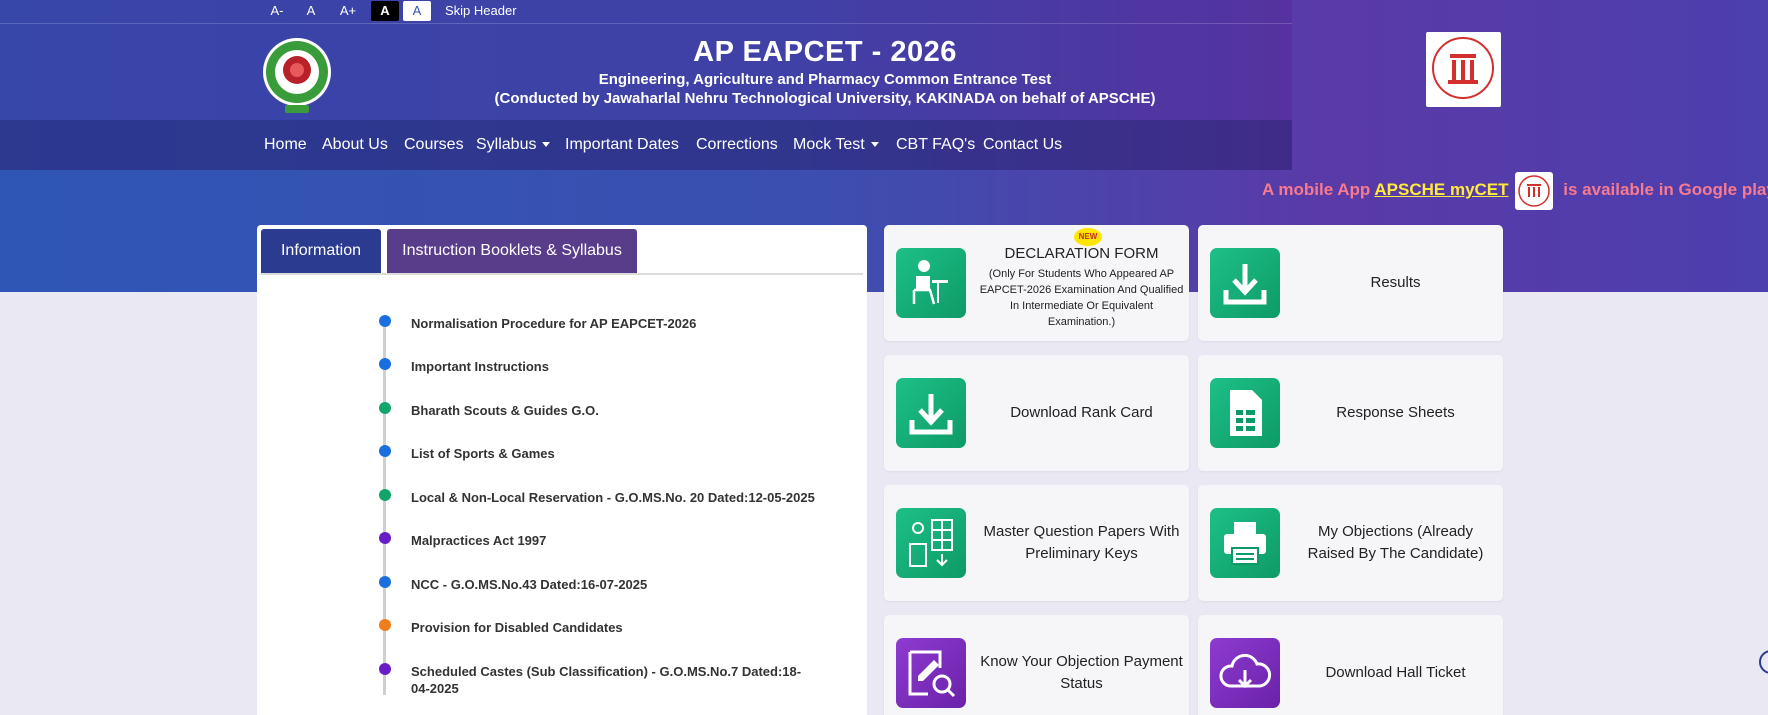  What do you see at coordinates (1533, 190) in the screenshot?
I see `apsche-small-logo-icon` at bounding box center [1533, 190].